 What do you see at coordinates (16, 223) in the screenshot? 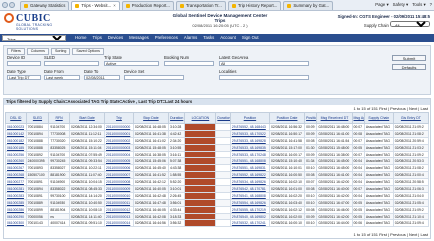
I see `table-cell: 061000300` at bounding box center [16, 223].